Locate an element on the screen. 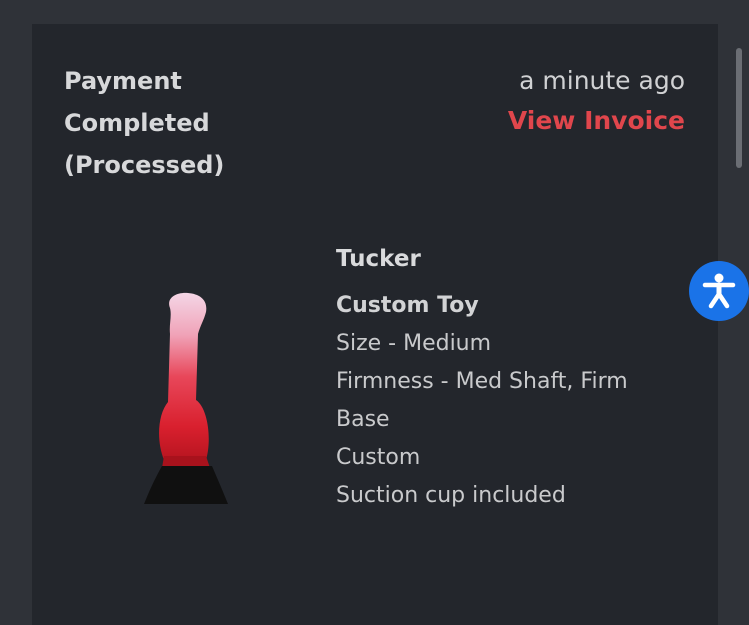 The image size is (749, 625). timestamp: a minute ago is located at coordinates (602, 80).